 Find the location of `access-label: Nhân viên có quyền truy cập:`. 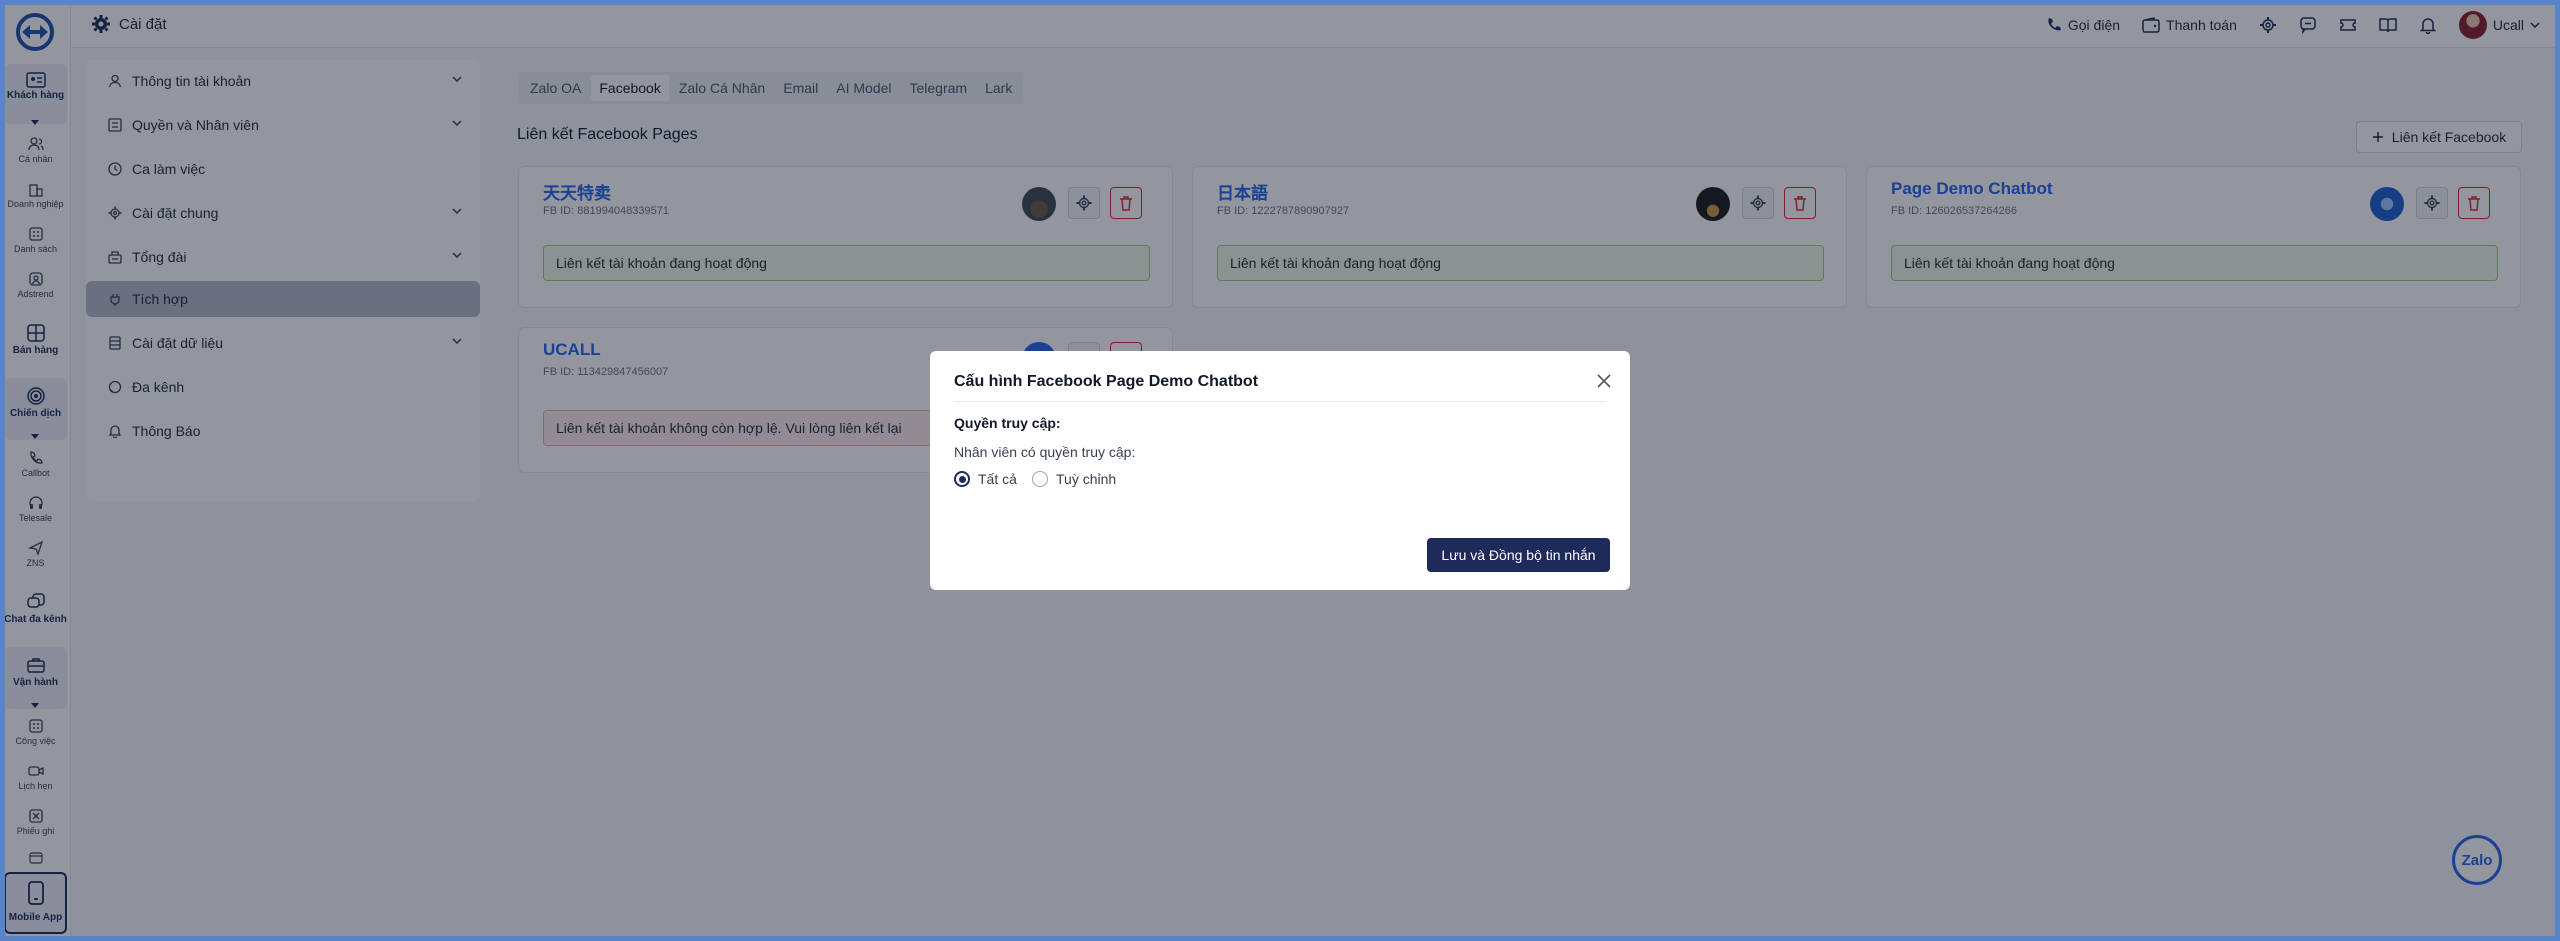

access-label: Nhân viên có quyền truy cập: is located at coordinates (1045, 452).